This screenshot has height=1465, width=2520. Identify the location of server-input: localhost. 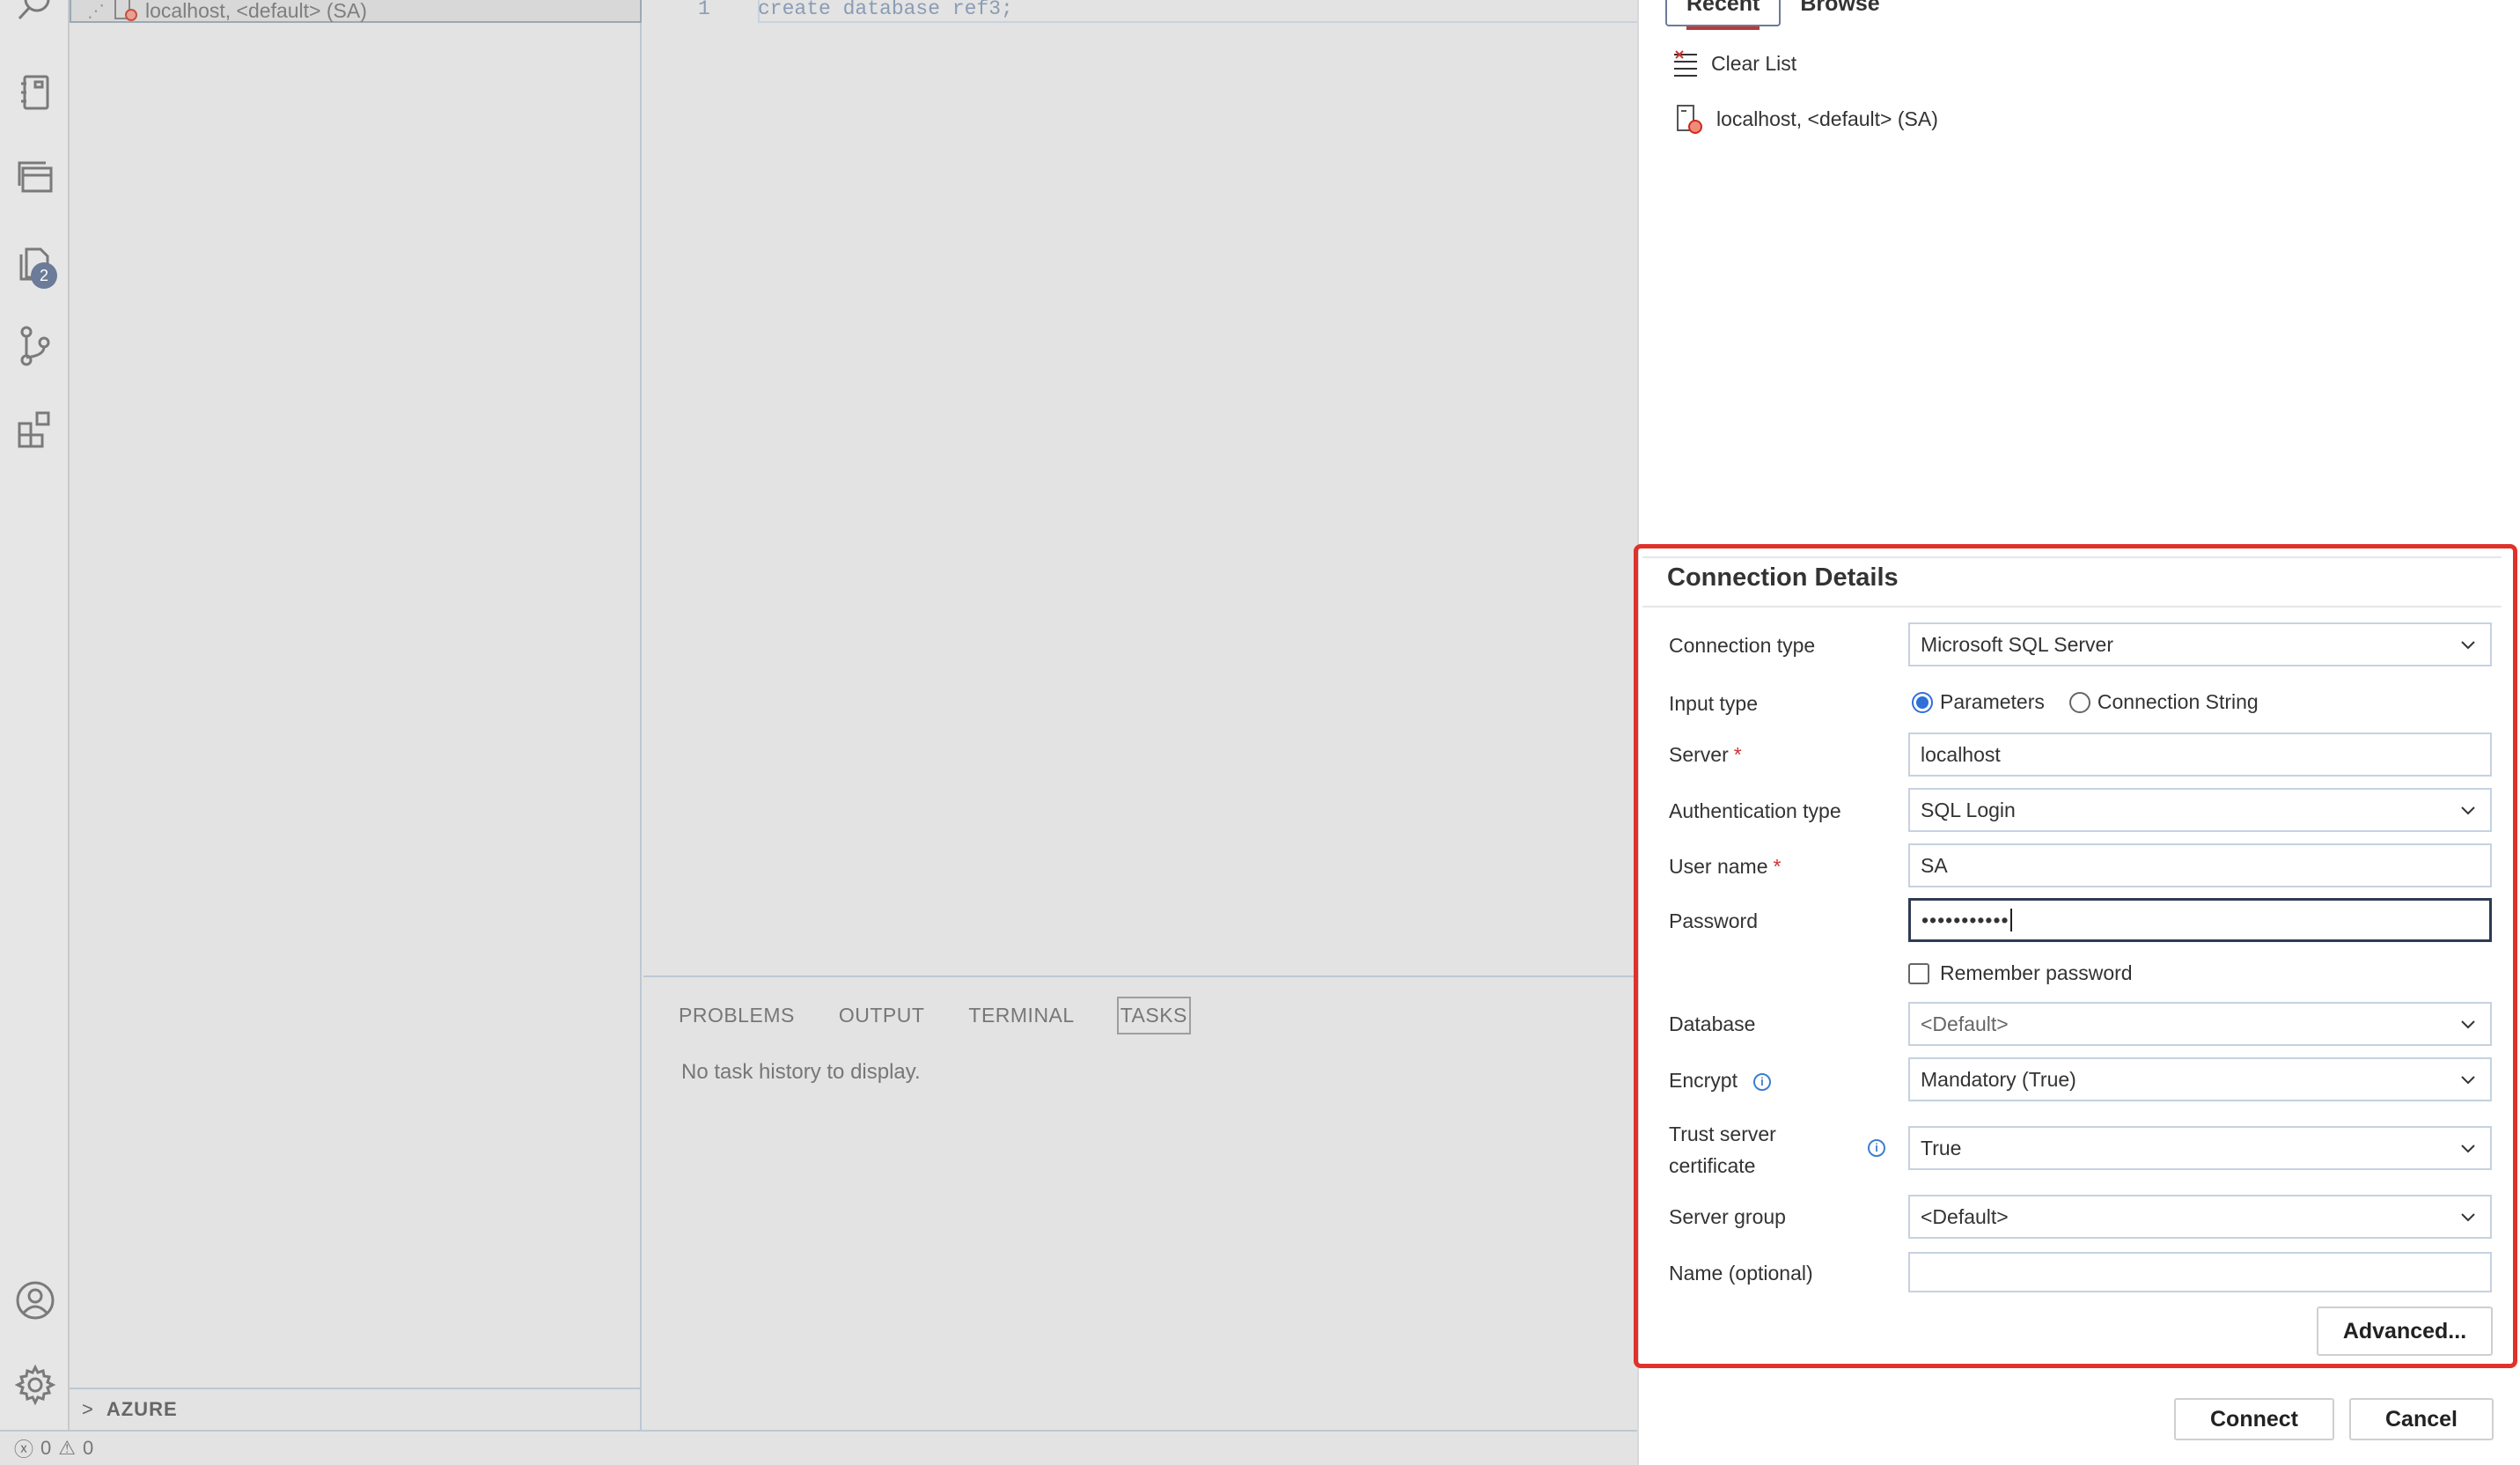
(2200, 754).